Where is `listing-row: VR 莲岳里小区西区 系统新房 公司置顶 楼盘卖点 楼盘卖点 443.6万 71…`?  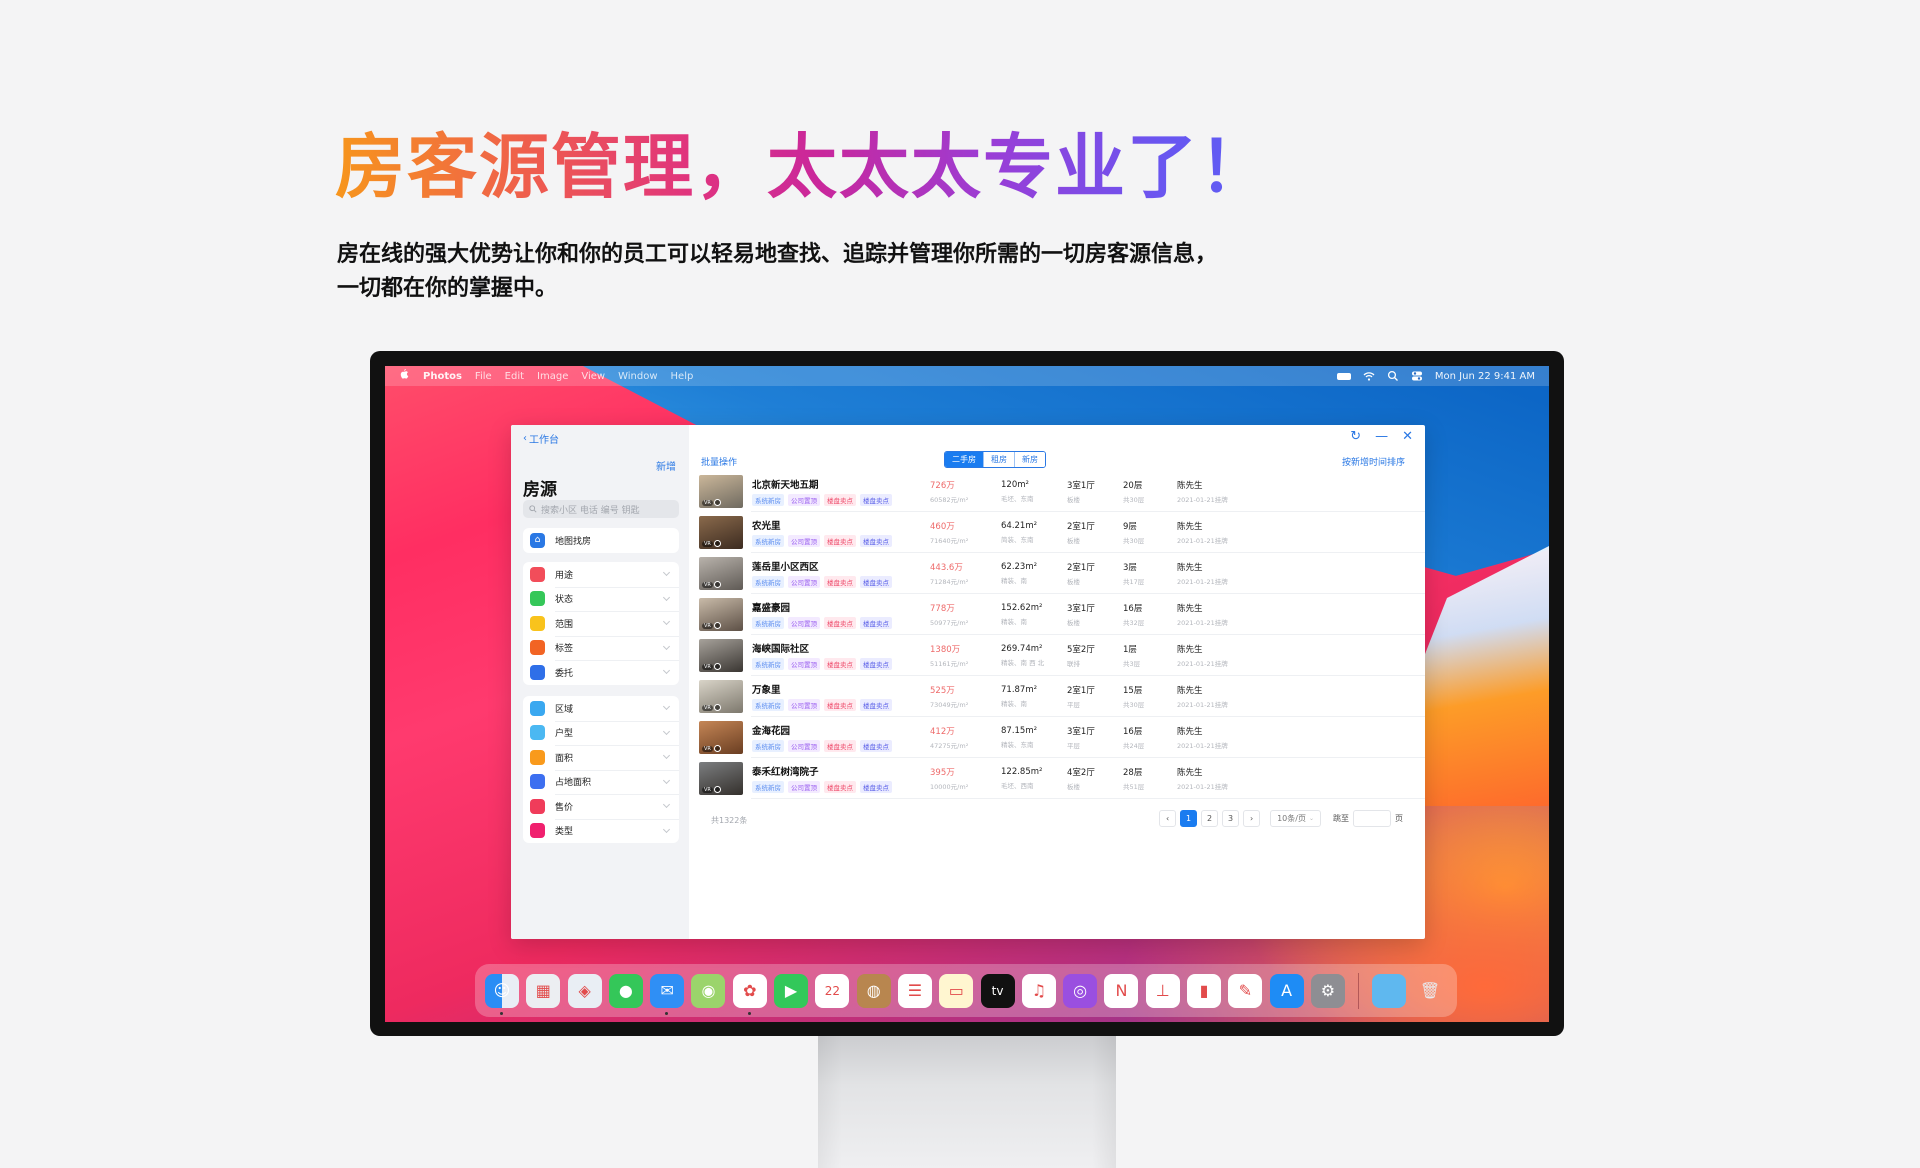
listing-row: VR 莲岳里小区西区 系统新房 公司置顶 楼盘卖点 楼盘卖点 443.6万 71… is located at coordinates (1062, 573).